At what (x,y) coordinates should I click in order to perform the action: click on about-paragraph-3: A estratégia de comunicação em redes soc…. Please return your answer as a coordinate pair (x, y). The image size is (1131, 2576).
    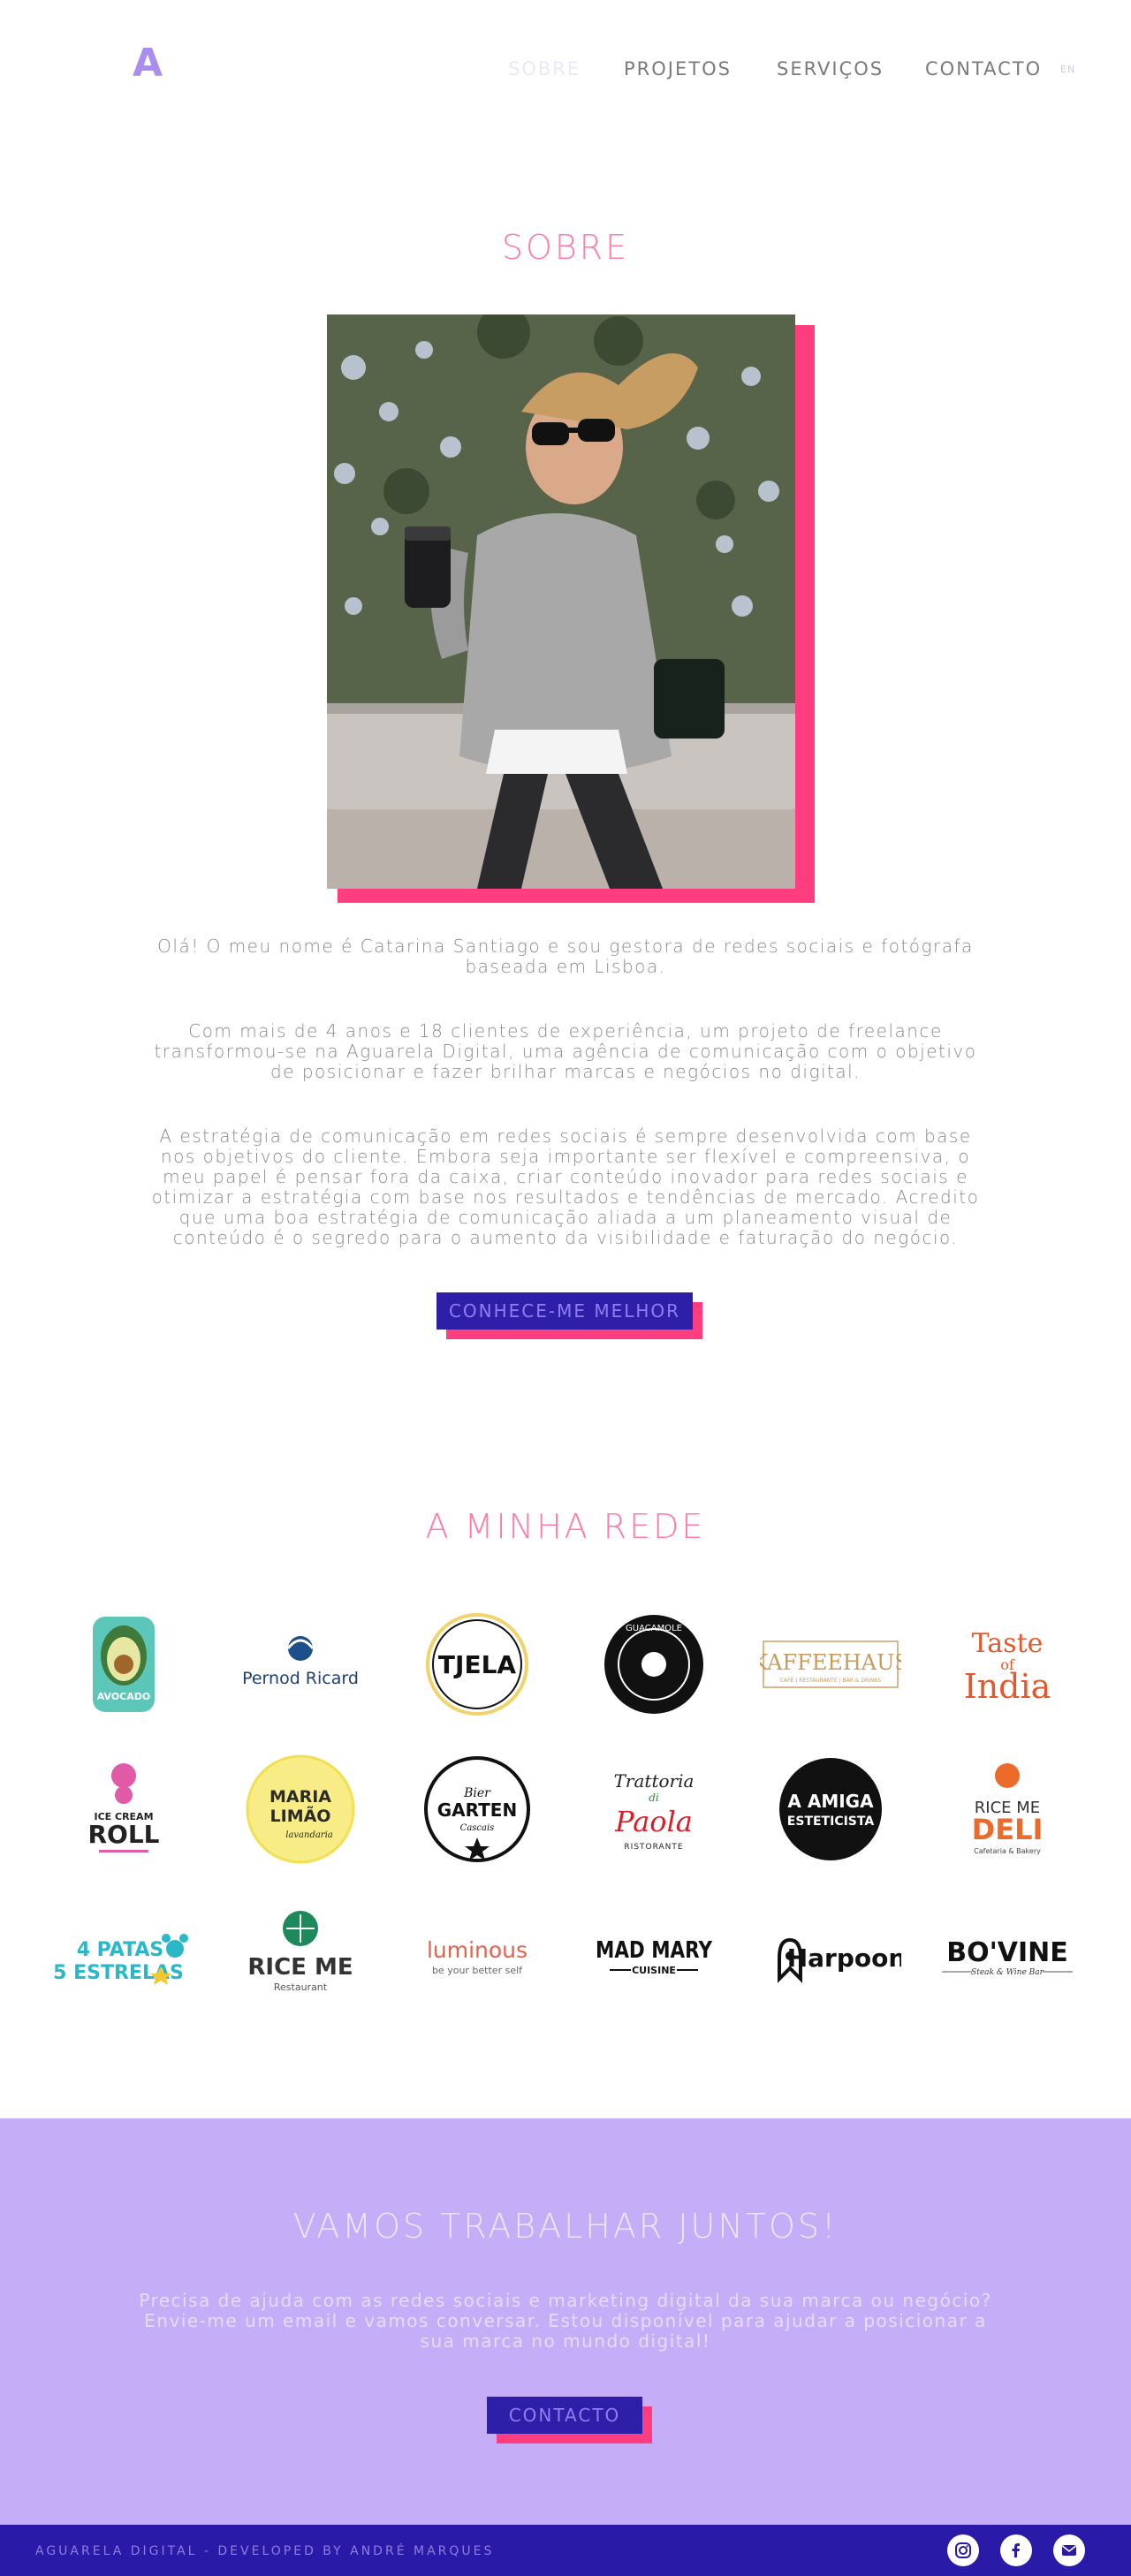
    Looking at the image, I should click on (565, 1186).